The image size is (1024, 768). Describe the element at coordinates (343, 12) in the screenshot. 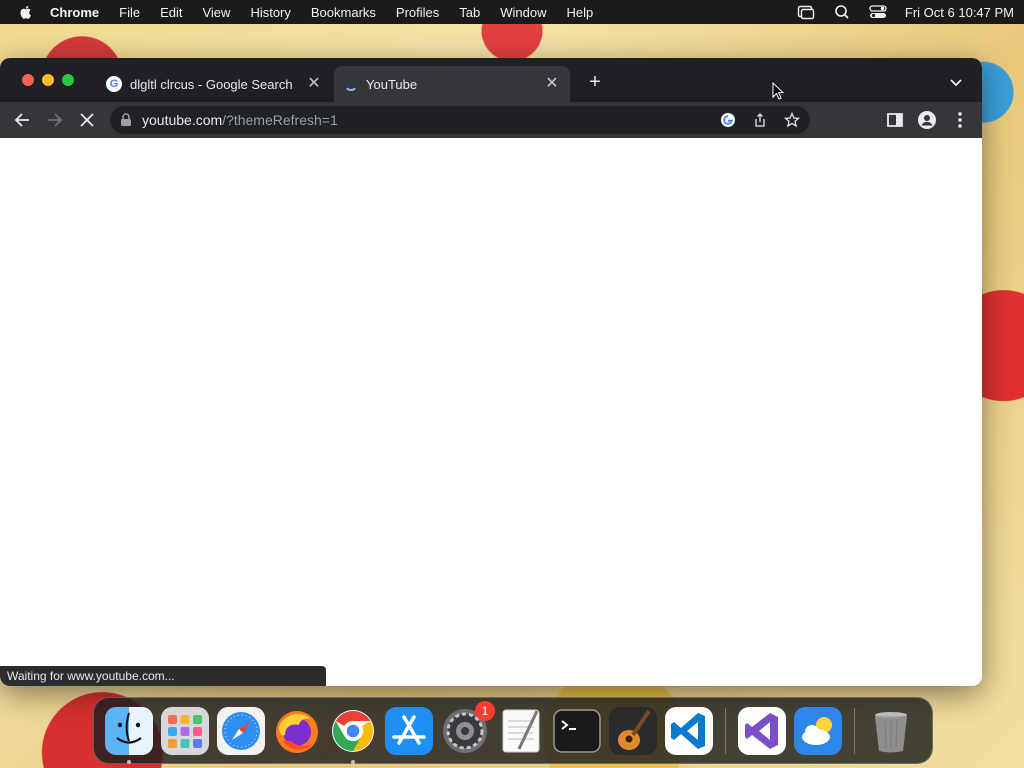

I see `menu-bookmarks: Bookmarks` at that location.